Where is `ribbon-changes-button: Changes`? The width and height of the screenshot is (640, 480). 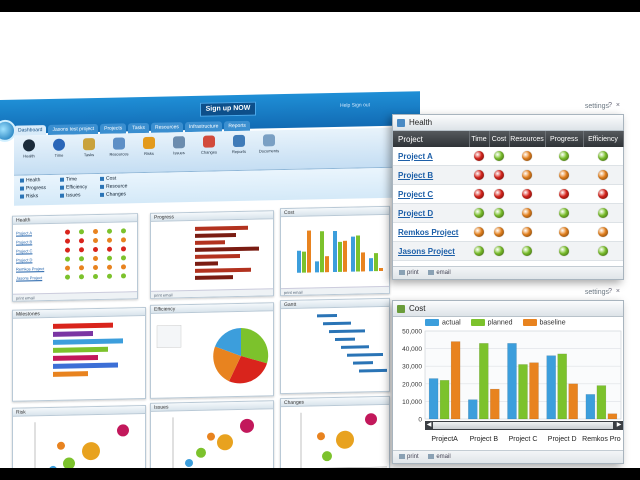
ribbon-changes-button: Changes is located at coordinates (209, 148).